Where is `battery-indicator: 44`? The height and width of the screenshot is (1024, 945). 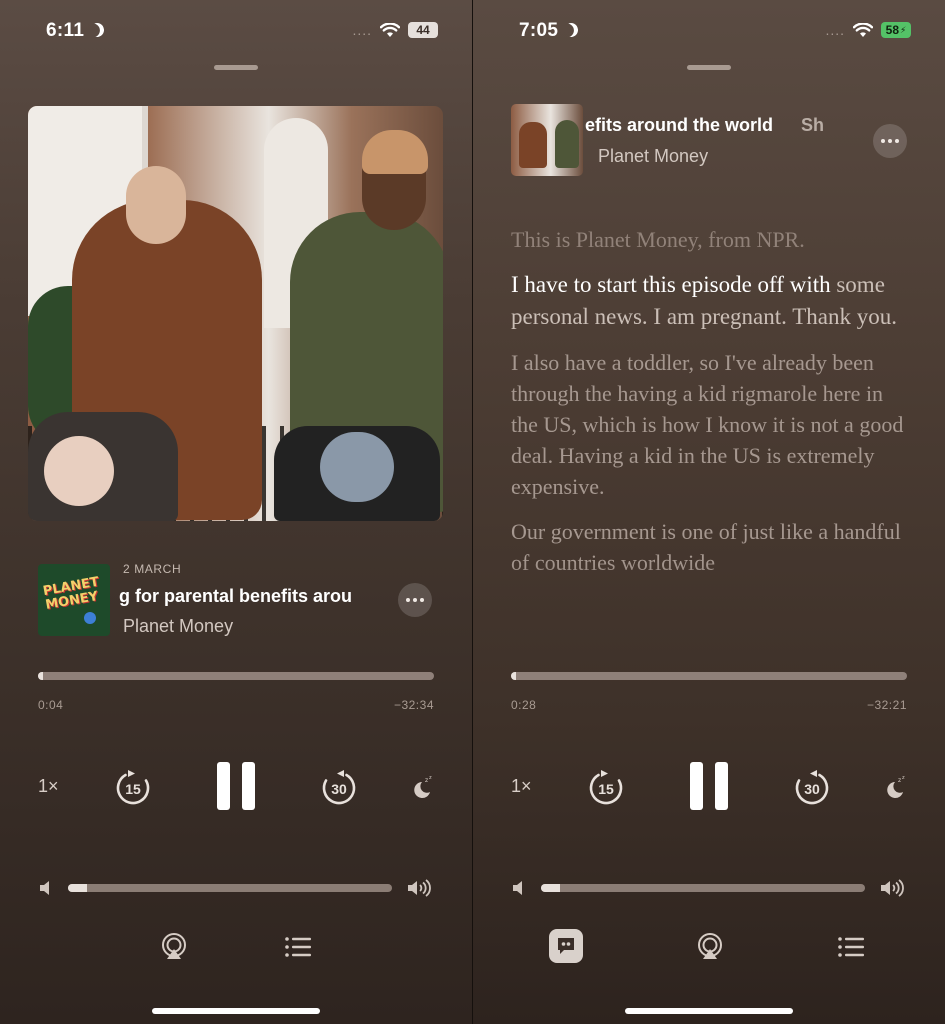
battery-indicator: 44 is located at coordinates (423, 30).